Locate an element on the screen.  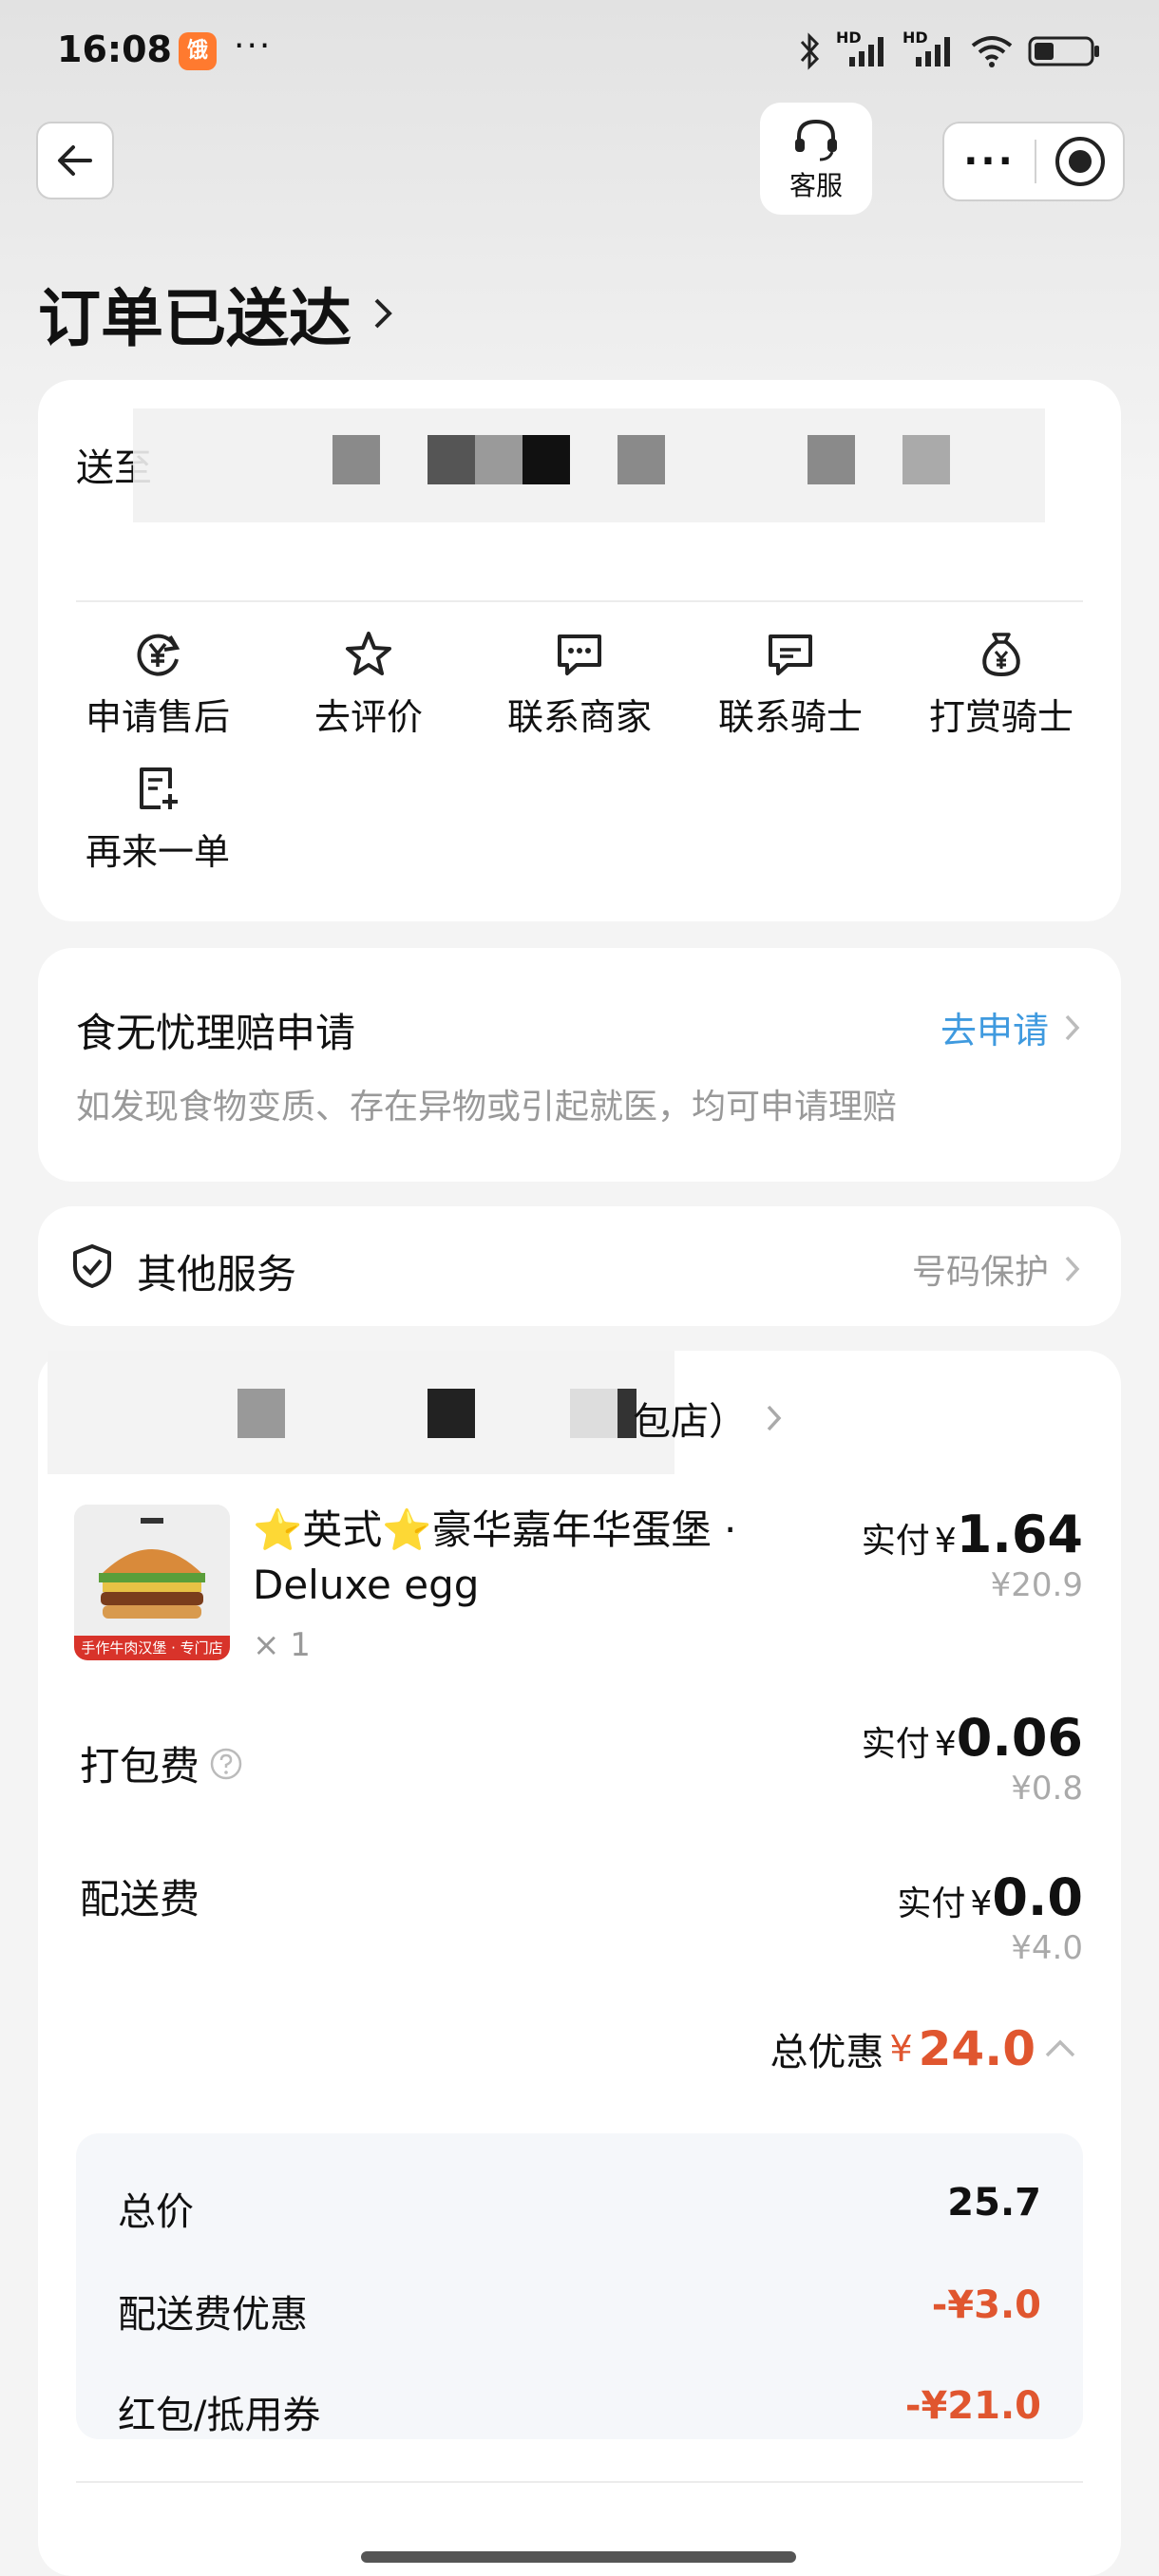
other-services-title: 其他服务 is located at coordinates (217, 1274).